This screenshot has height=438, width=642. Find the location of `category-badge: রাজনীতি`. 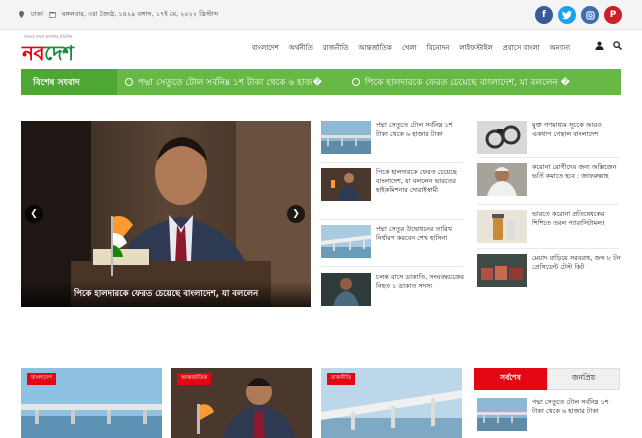

category-badge: রাজনীতি is located at coordinates (341, 379).